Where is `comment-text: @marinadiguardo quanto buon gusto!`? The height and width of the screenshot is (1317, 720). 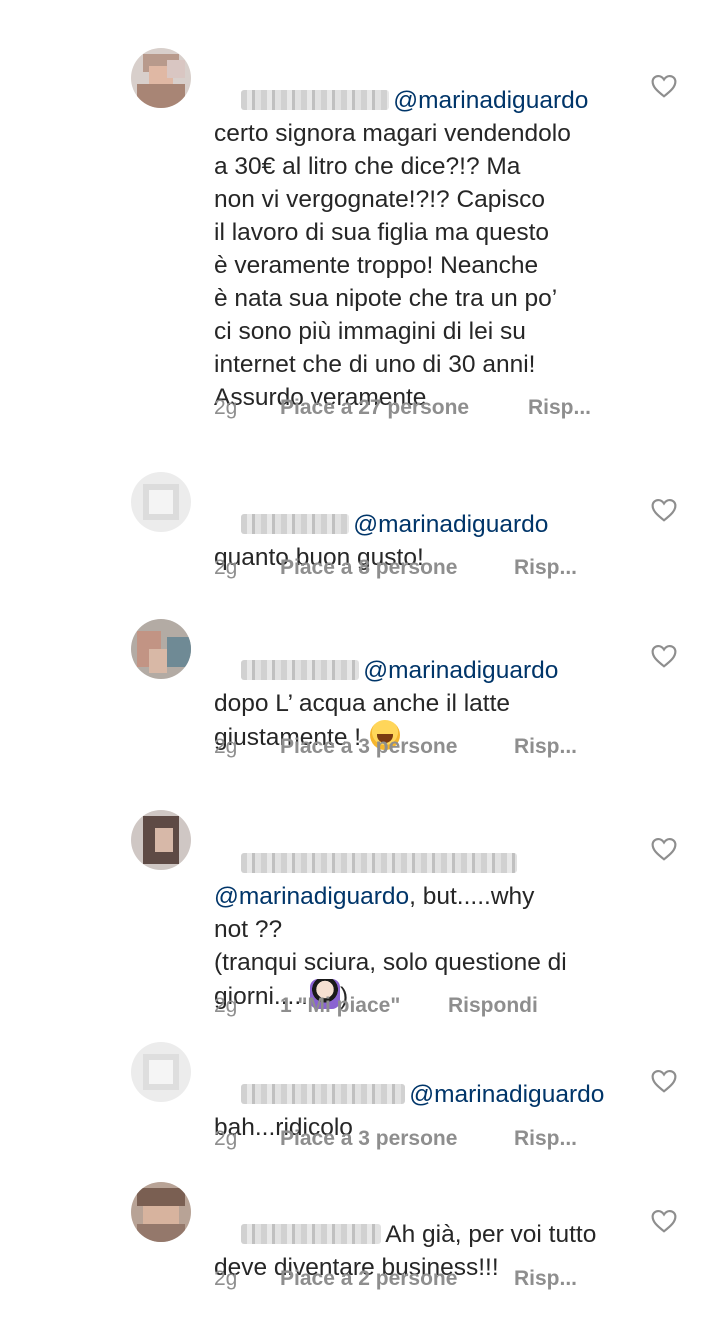
comment-text: @marinadiguardo quanto buon gusto! is located at coordinates (424, 541).